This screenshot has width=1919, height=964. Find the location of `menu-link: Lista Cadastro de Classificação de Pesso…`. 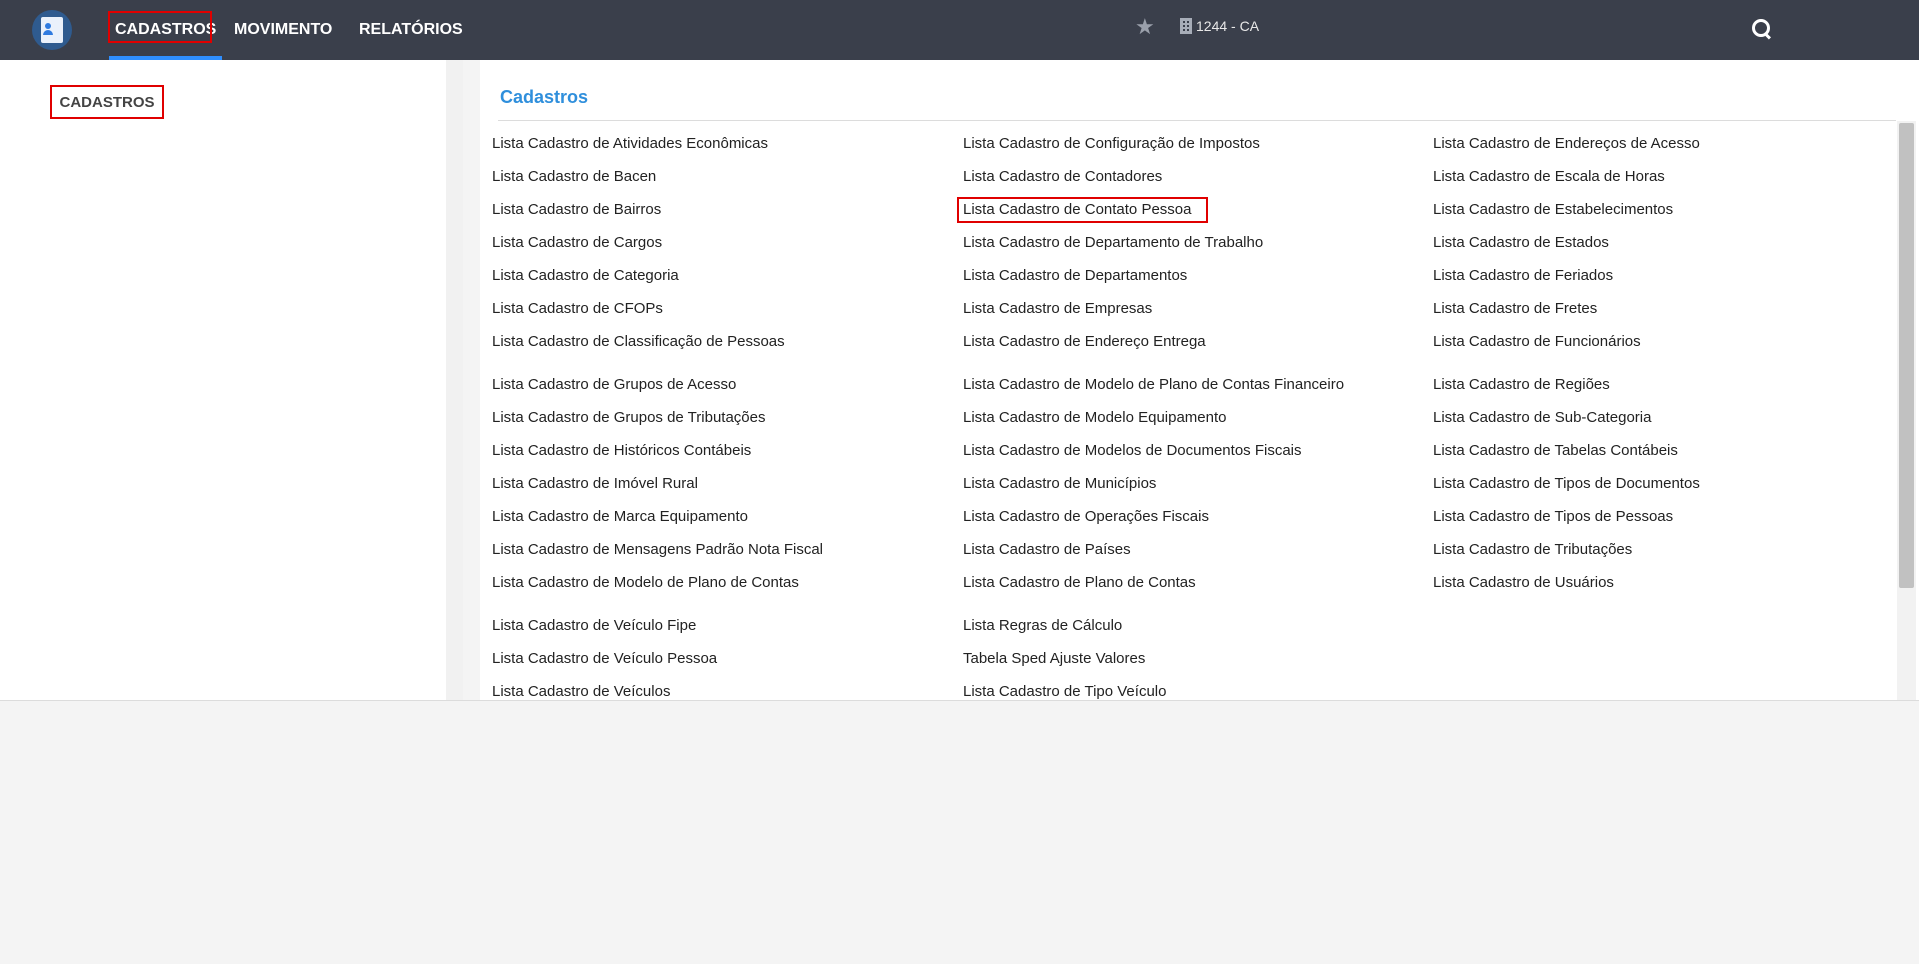

menu-link: Lista Cadastro de Classificação de Pesso… is located at coordinates (657, 342).